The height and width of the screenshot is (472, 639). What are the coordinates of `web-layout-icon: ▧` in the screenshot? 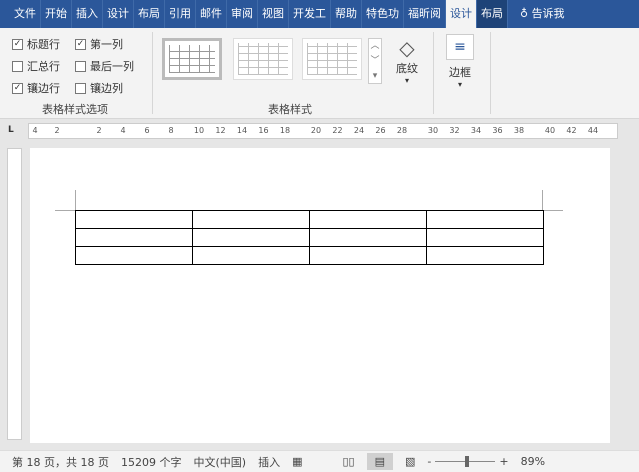 It's located at (410, 461).